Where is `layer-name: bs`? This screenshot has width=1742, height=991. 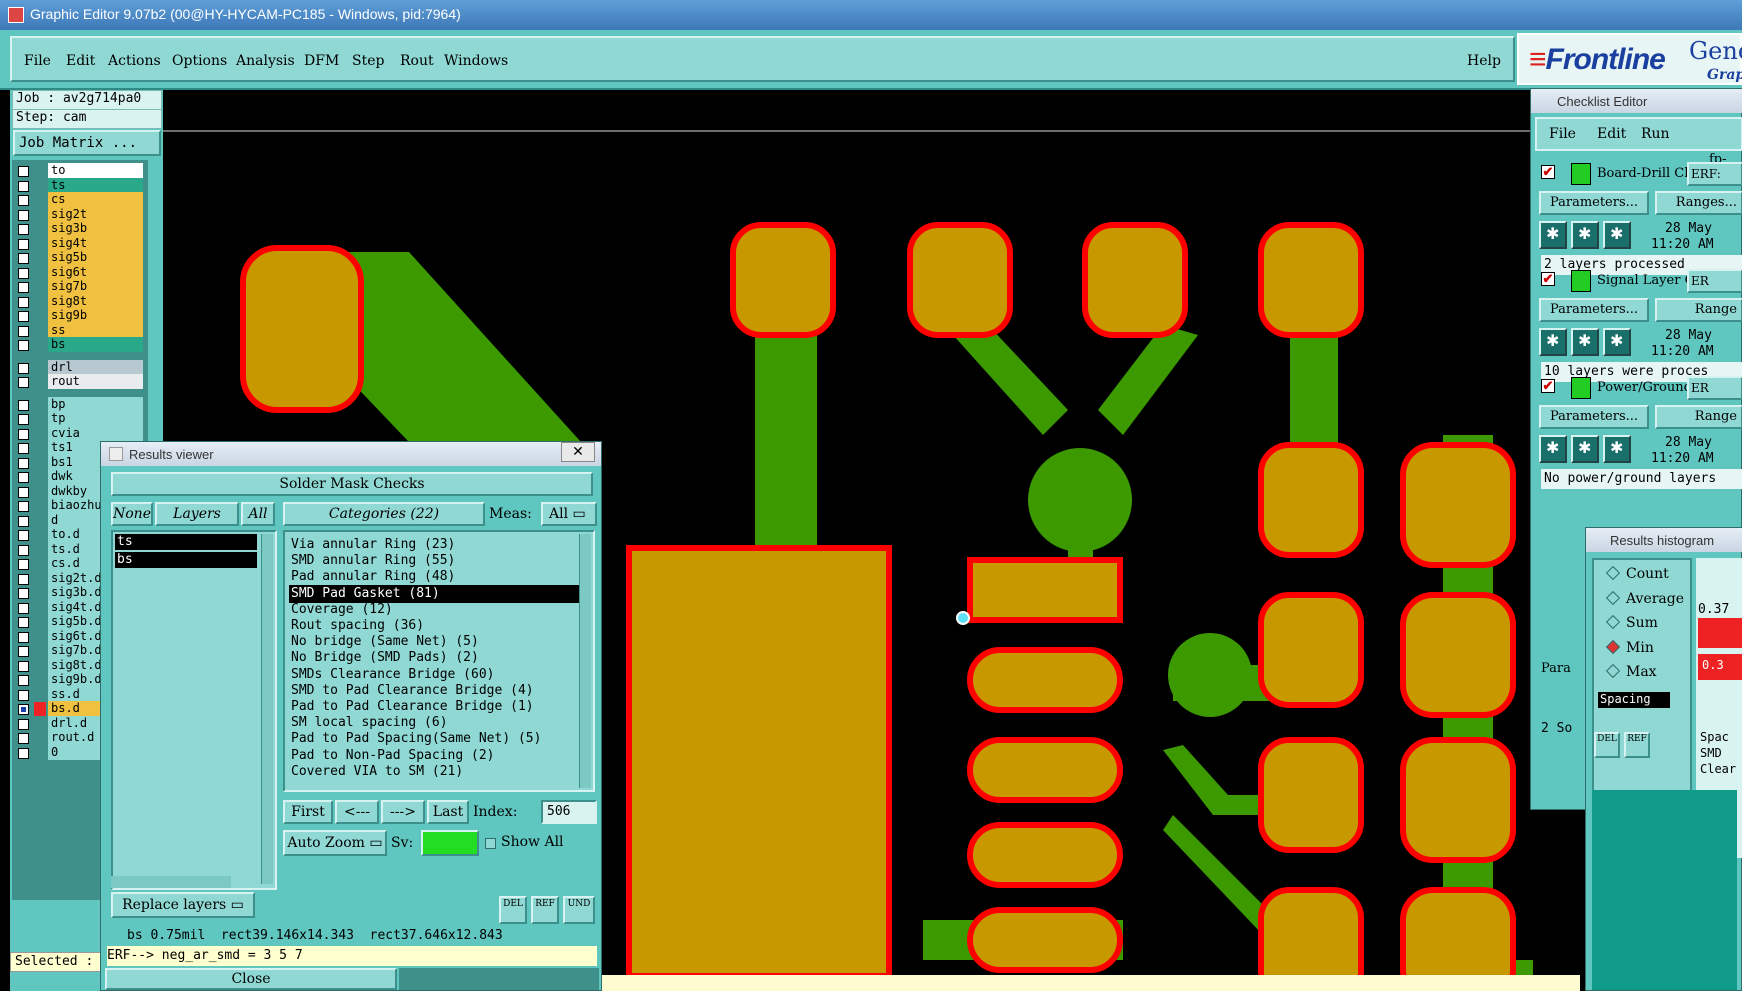 layer-name: bs is located at coordinates (95, 344).